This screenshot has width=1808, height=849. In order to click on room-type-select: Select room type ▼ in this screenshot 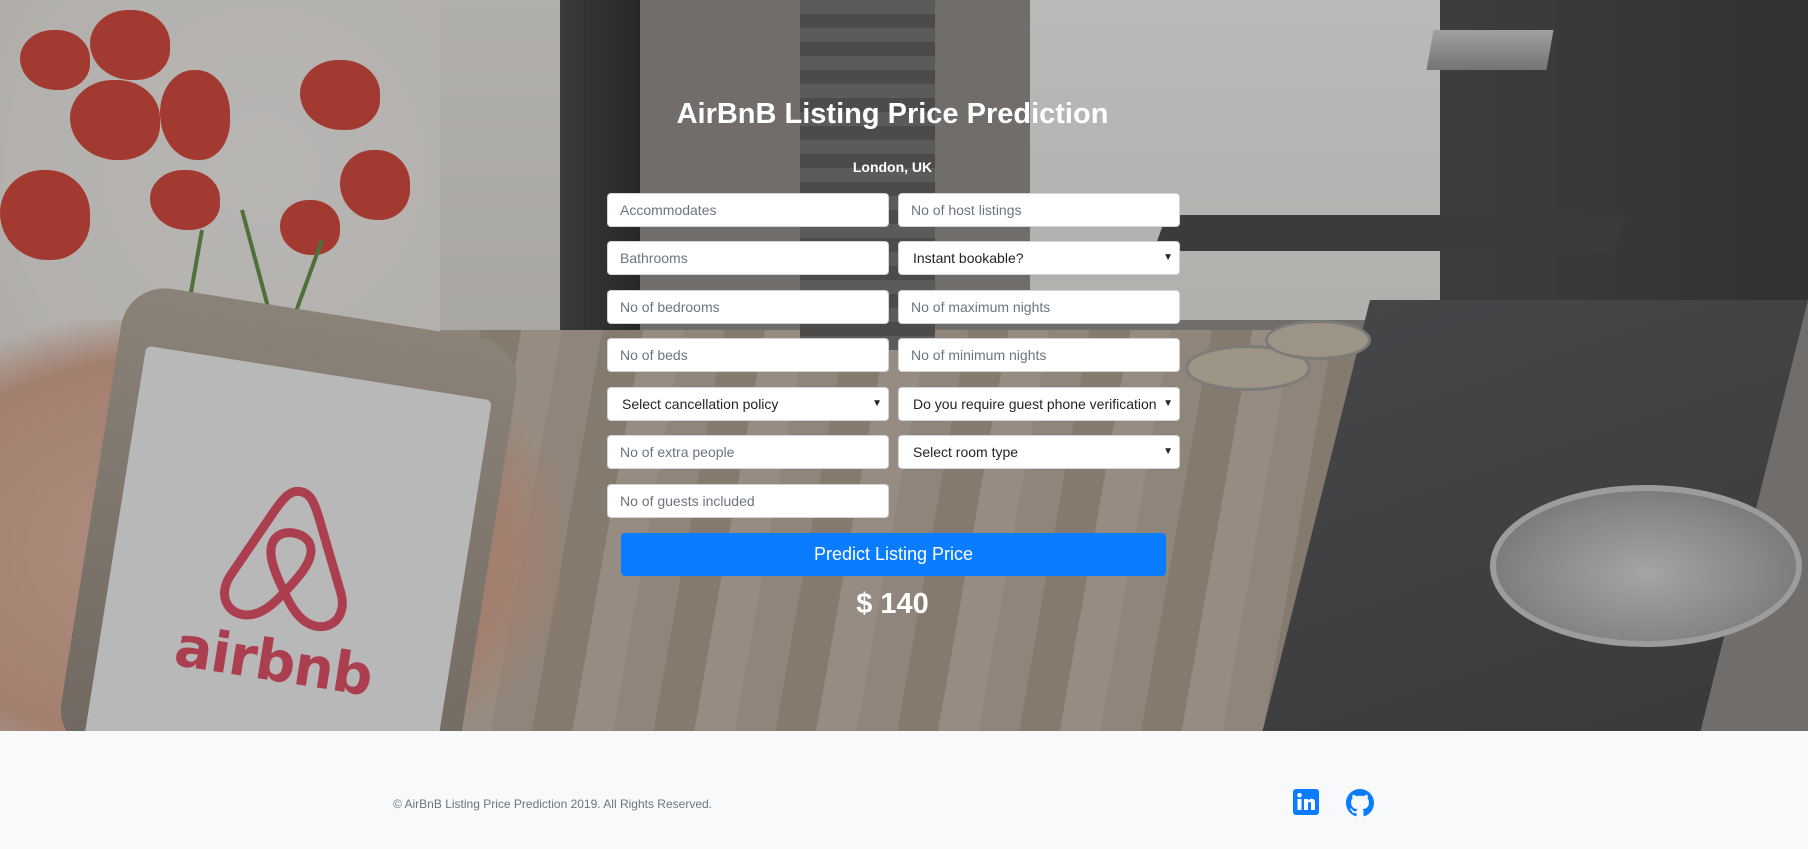, I will do `click(1039, 452)`.